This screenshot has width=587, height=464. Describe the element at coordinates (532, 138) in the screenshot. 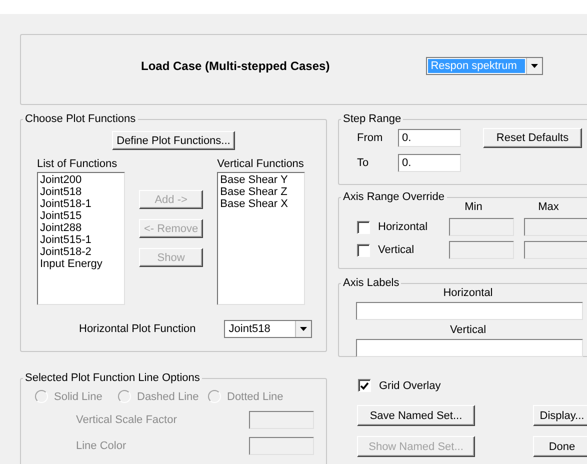

I see `reset-defaults-button: Reset Defaults` at that location.